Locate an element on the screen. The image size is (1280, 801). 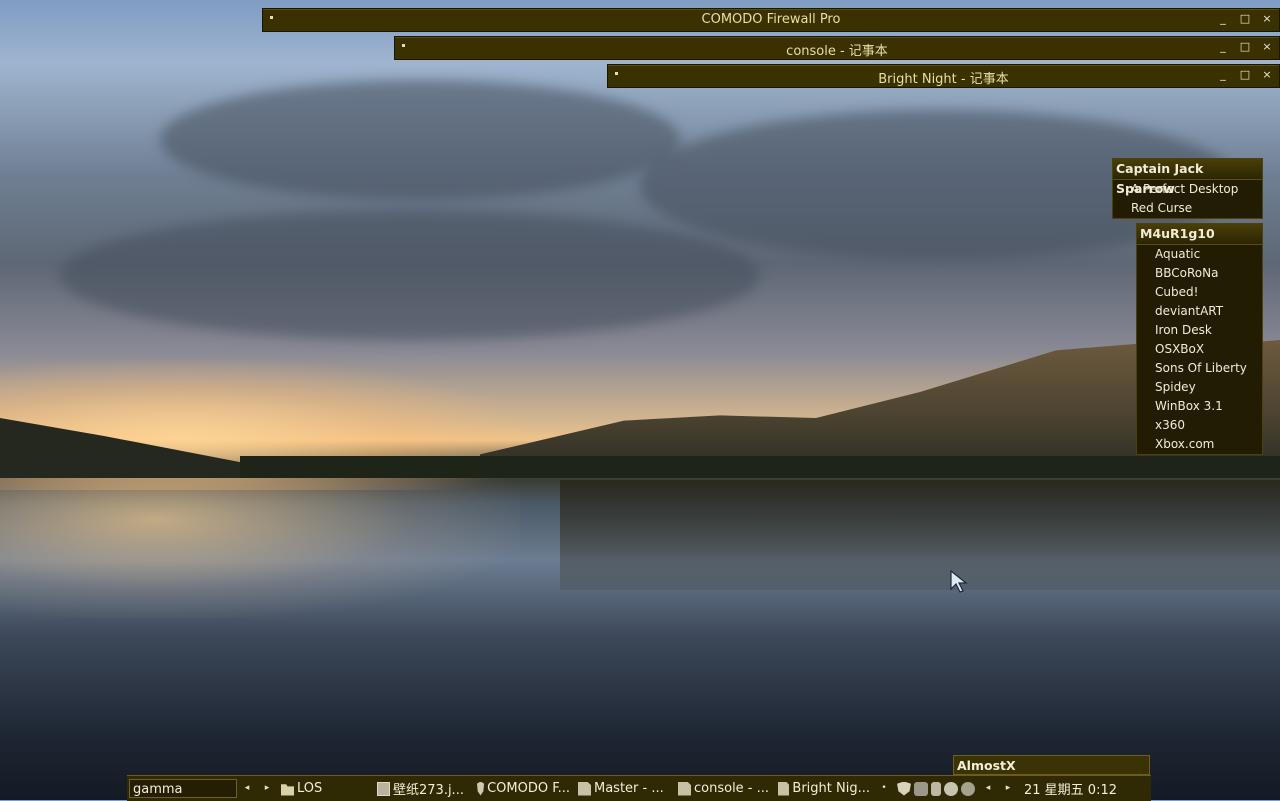
menu-item: Aquatic is located at coordinates (1199, 254).